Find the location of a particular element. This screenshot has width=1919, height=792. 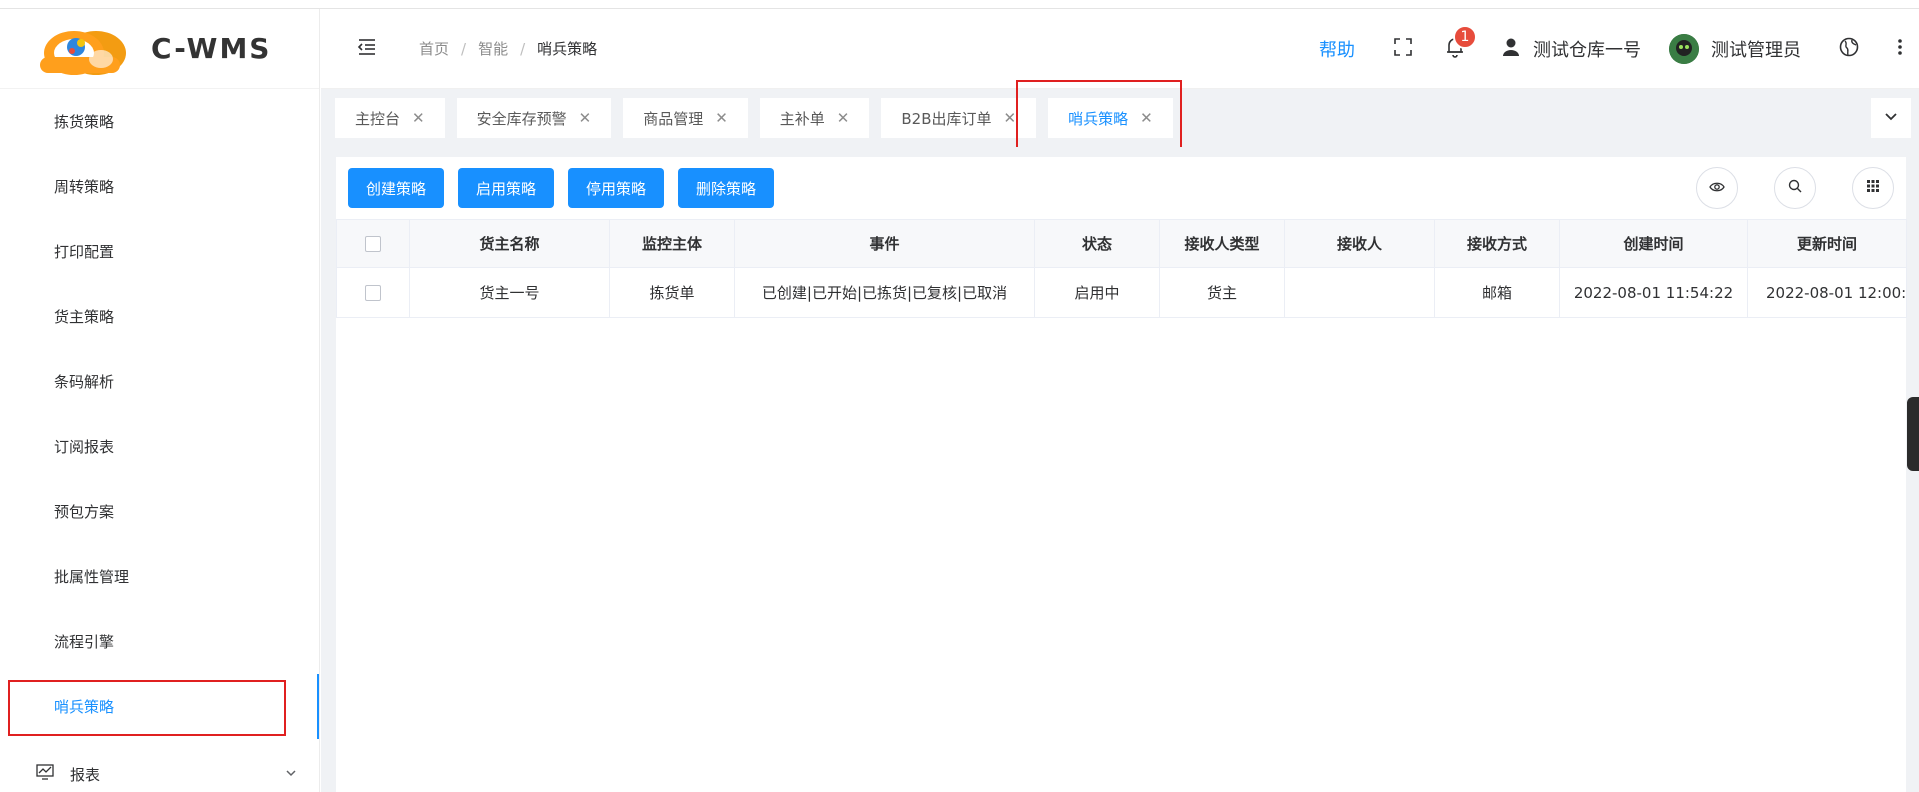

column-header: 接收方式 is located at coordinates (1497, 243).